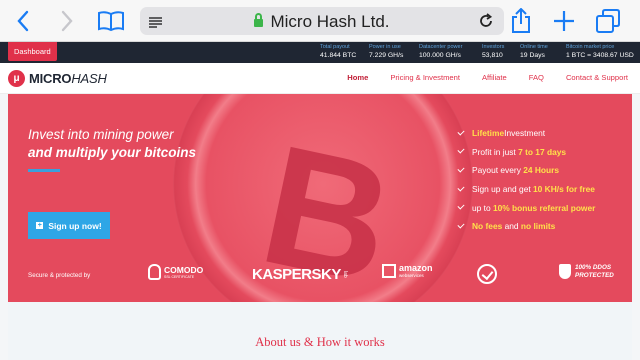 Image resolution: width=640 pixels, height=360 pixels. I want to click on stat-value: 100.000 GH/s, so click(440, 55).